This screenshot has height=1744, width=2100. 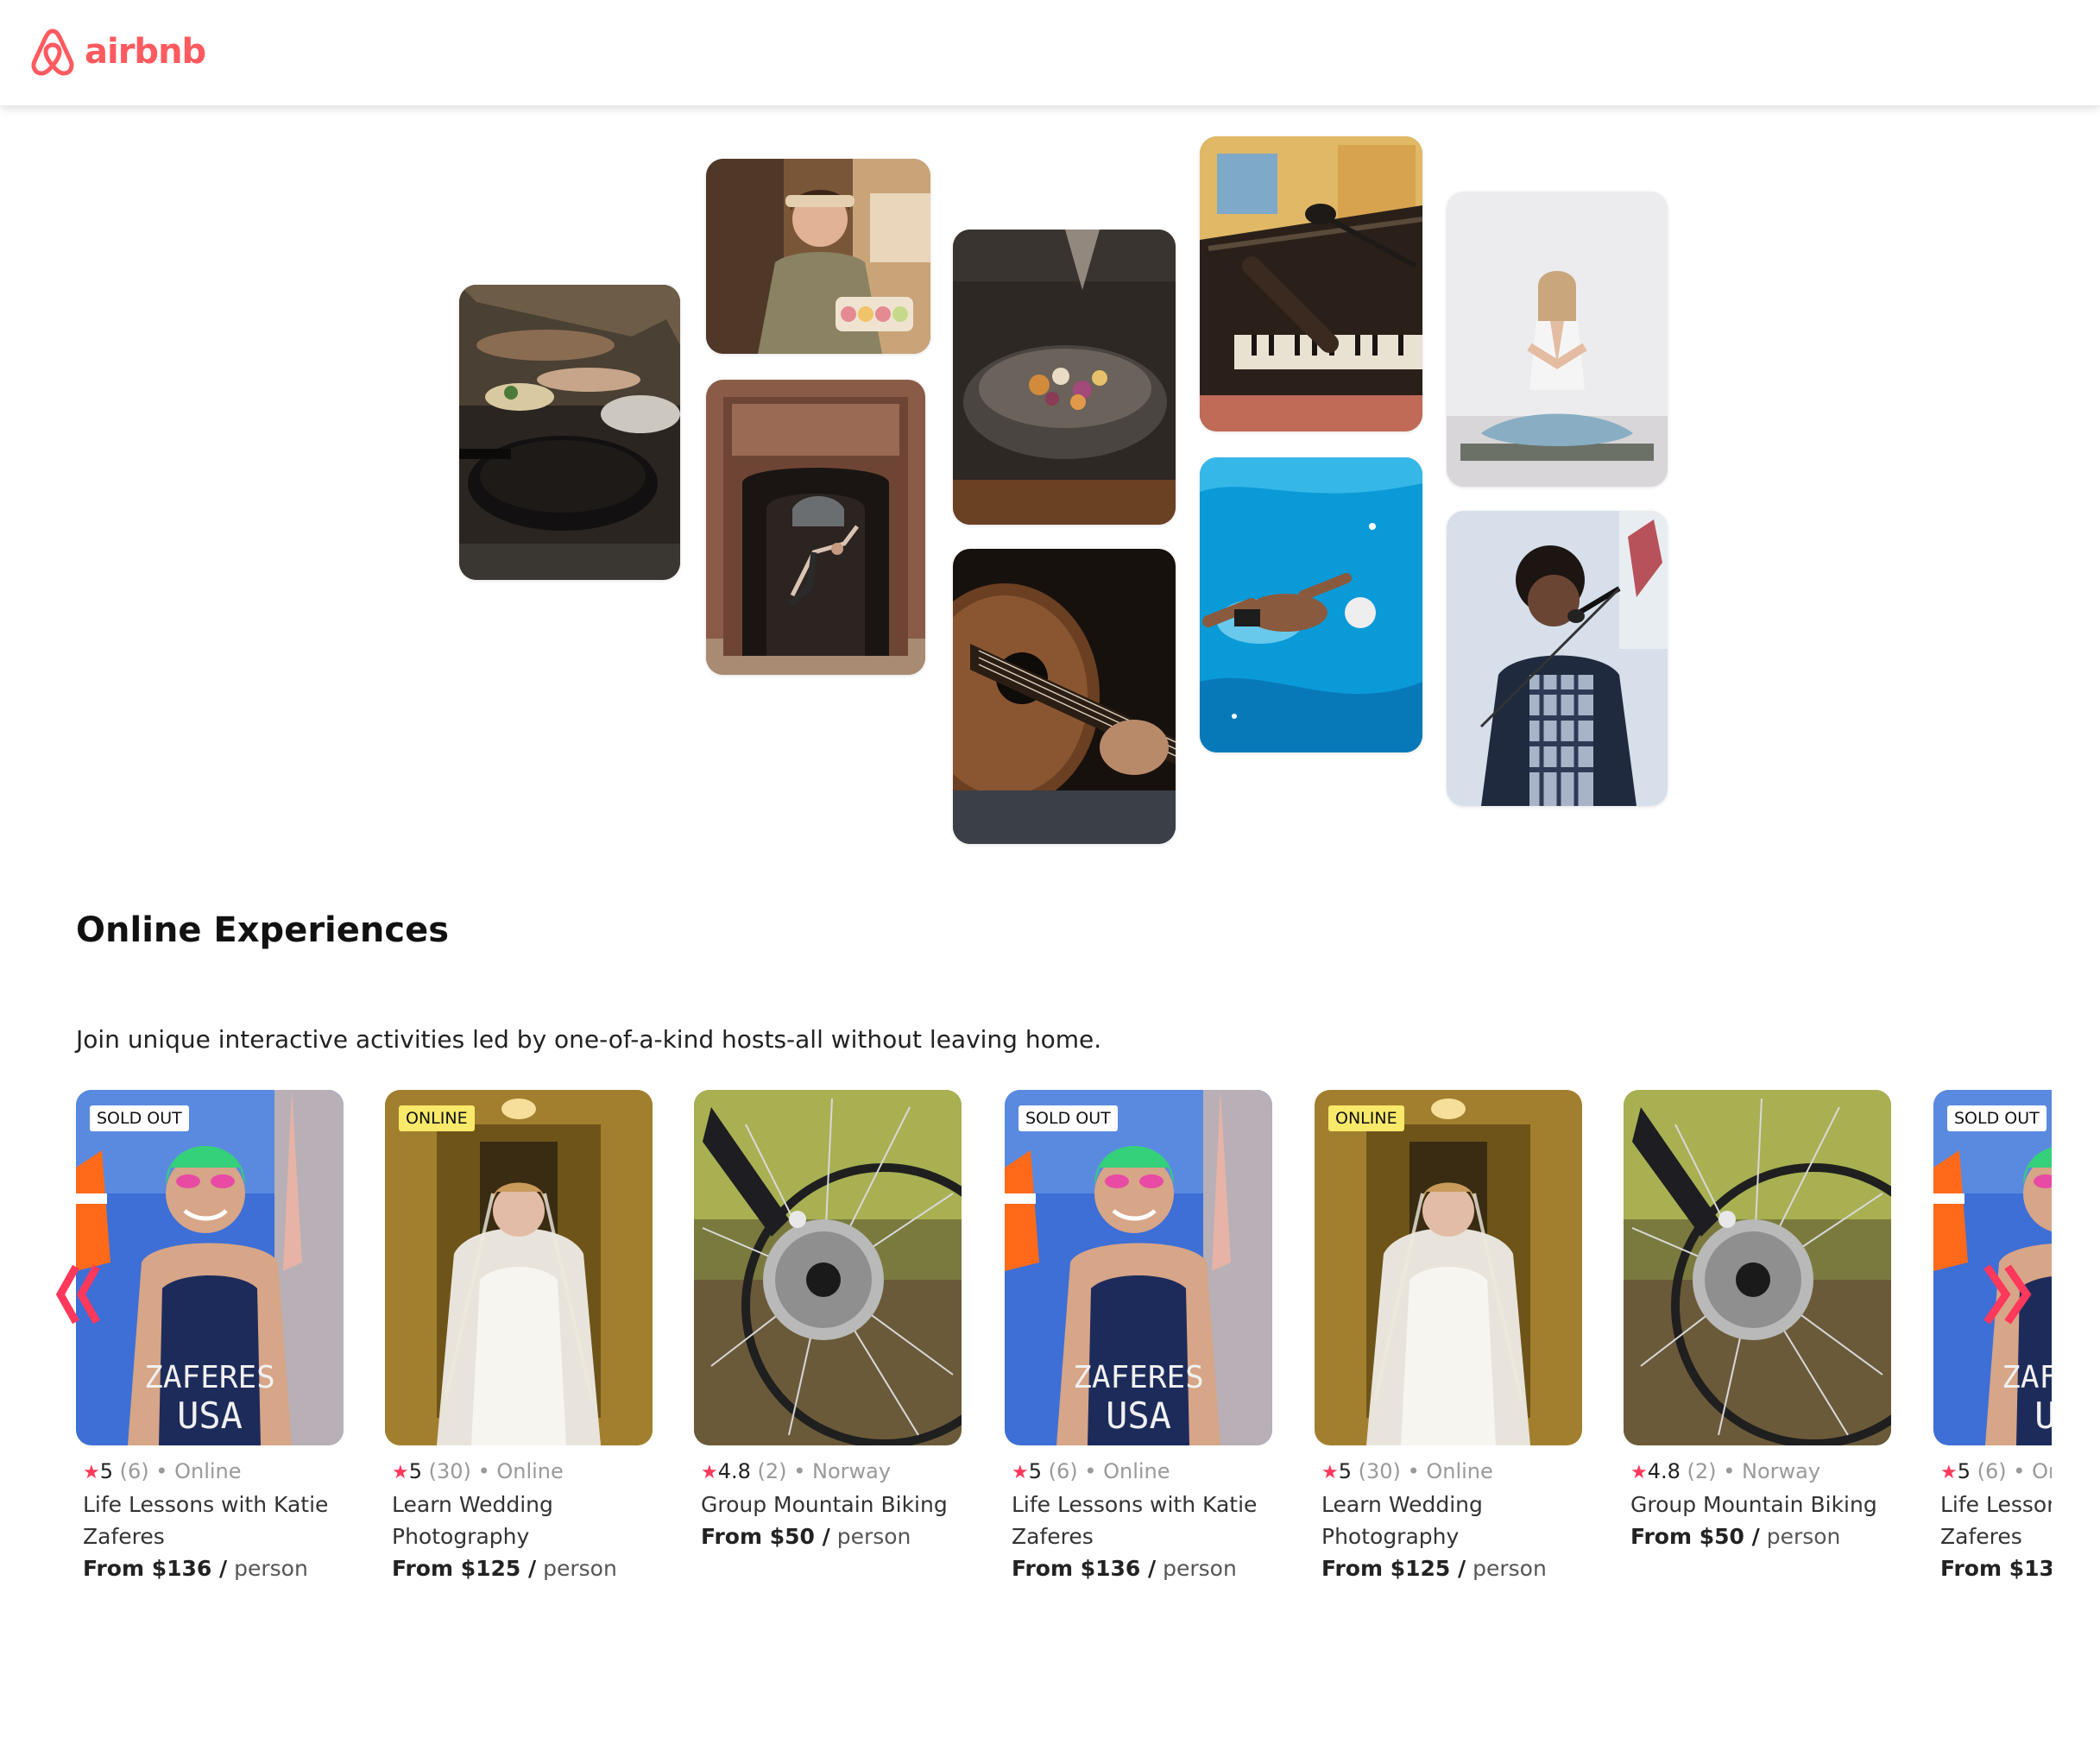 What do you see at coordinates (815, 527) in the screenshot?
I see `hero-tile-dancer` at bounding box center [815, 527].